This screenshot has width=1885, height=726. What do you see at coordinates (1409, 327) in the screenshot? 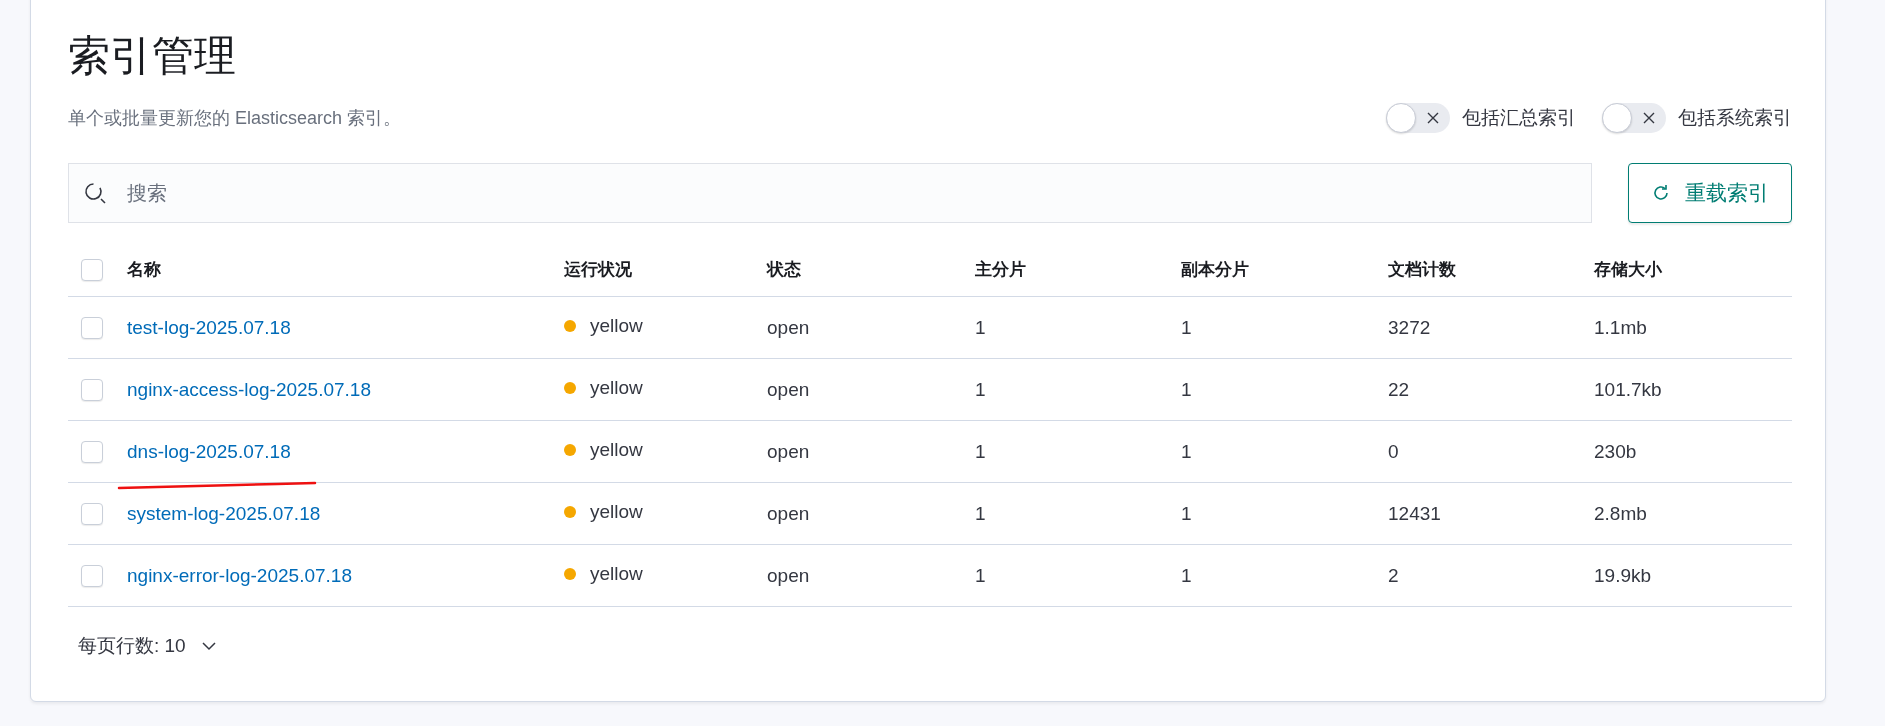
I see `table-cell: 3272` at bounding box center [1409, 327].